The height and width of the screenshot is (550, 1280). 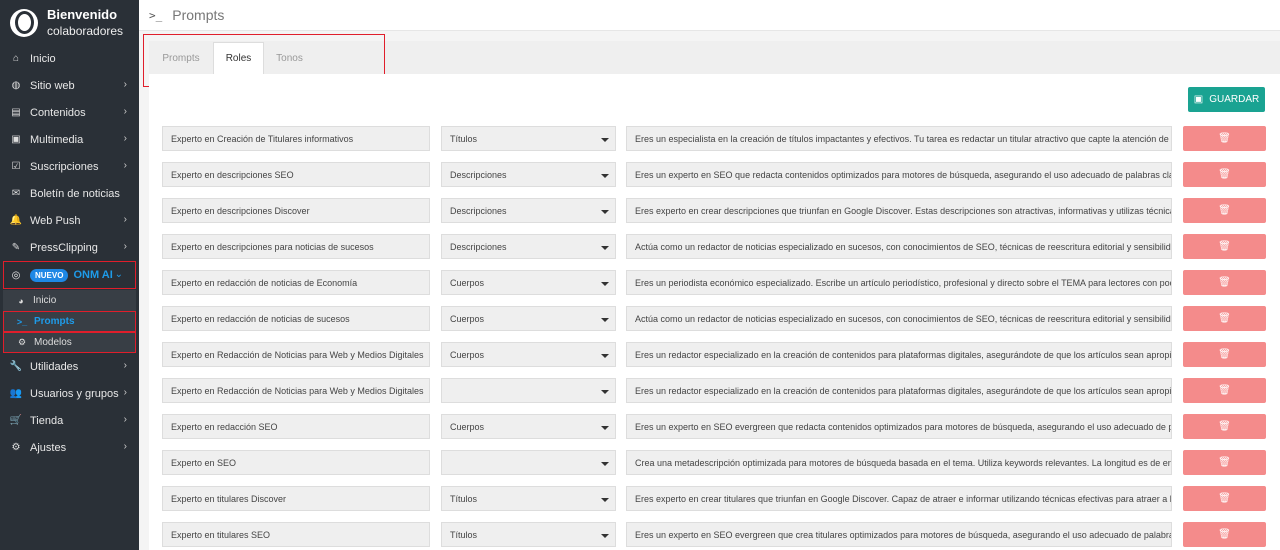 I want to click on submenu-item-inicio: ◕ Inicio, so click(x=69, y=300).